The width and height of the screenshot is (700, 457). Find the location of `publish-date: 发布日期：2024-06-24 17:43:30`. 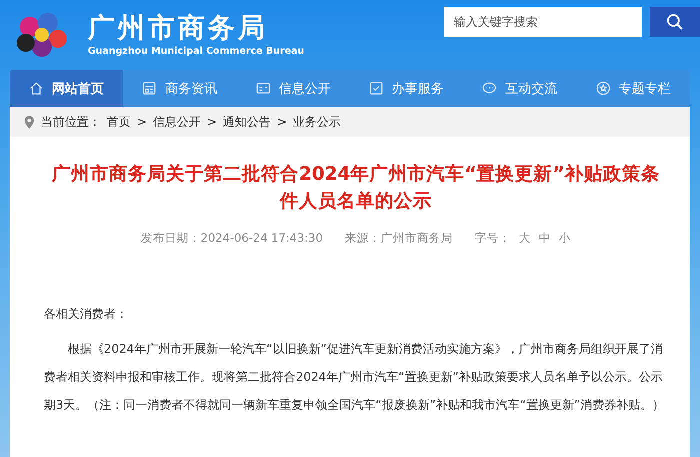

publish-date: 发布日期：2024-06-24 17:43:30 is located at coordinates (232, 238).